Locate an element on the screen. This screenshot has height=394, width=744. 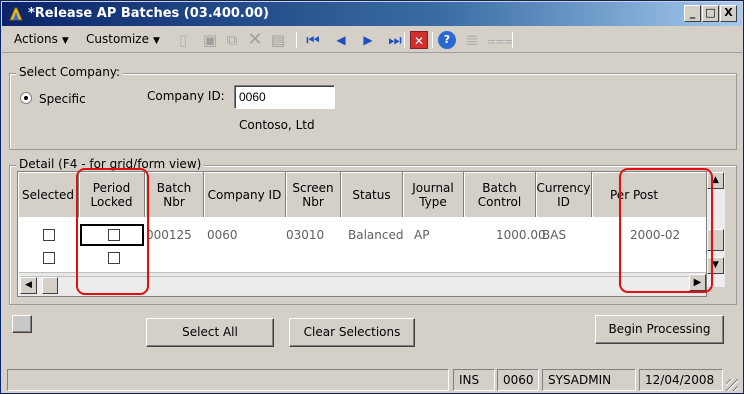
highlight-per-post is located at coordinates (666, 230).